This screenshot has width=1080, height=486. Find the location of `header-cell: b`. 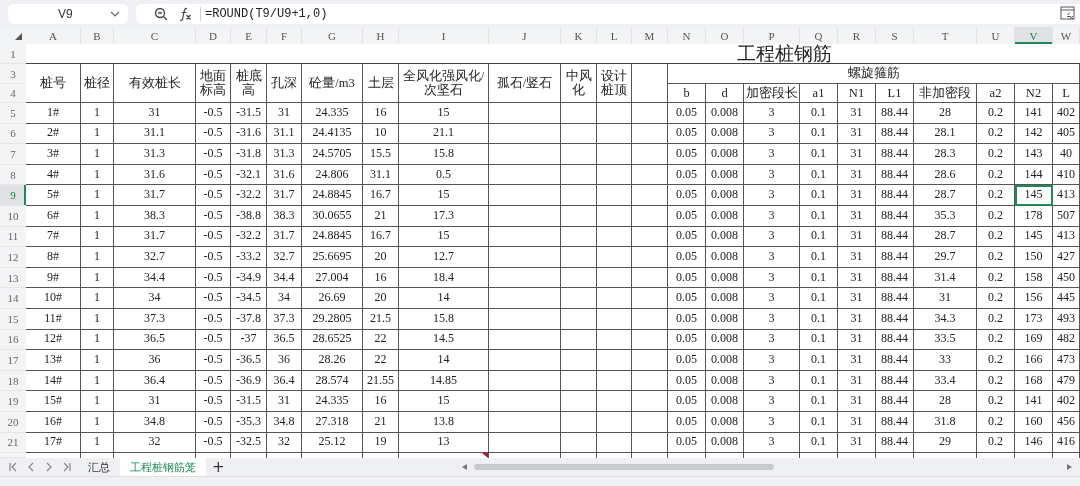

header-cell: b is located at coordinates (687, 93).